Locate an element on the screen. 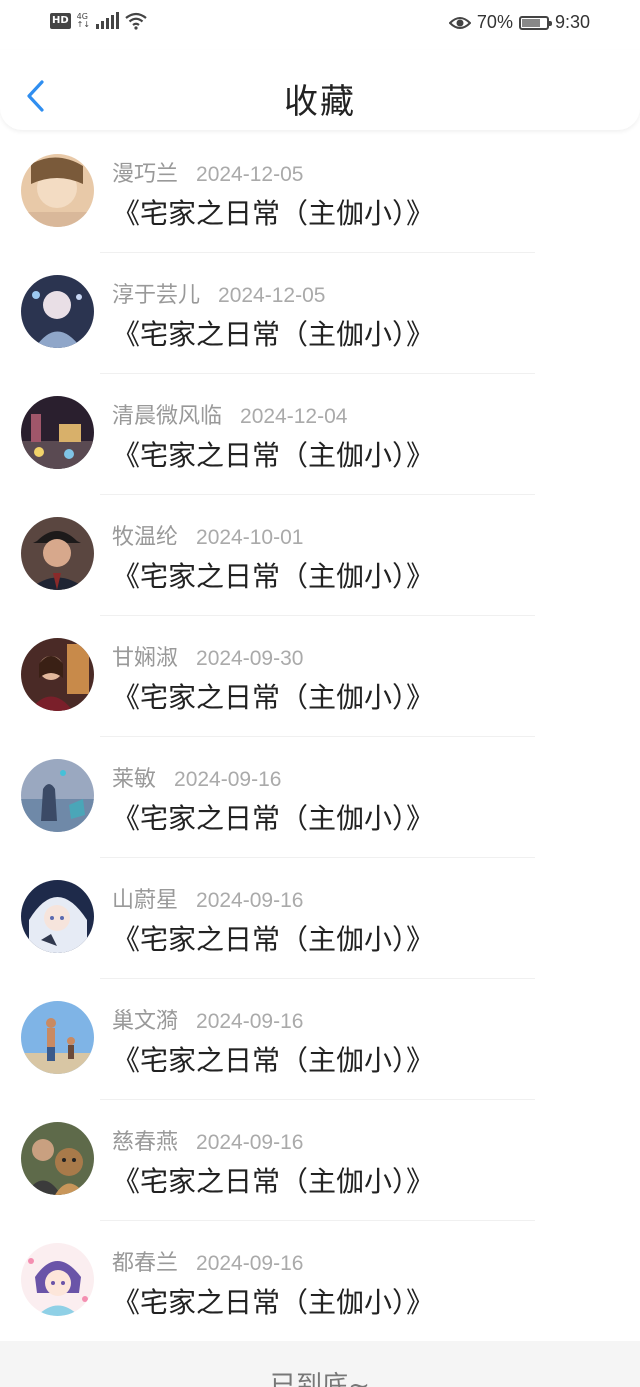  list-item: 甘娴淑 2024-09-30 《宅家之日常（主伽小）》 is located at coordinates (320, 676).